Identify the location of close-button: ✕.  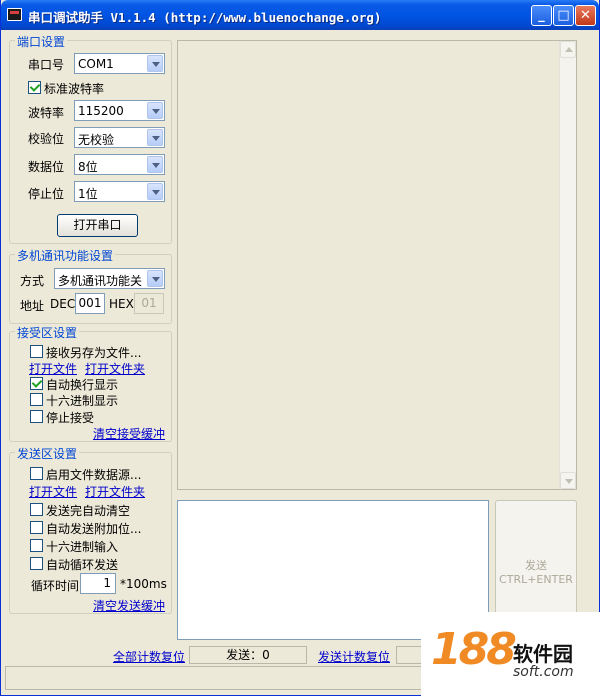
(585, 15).